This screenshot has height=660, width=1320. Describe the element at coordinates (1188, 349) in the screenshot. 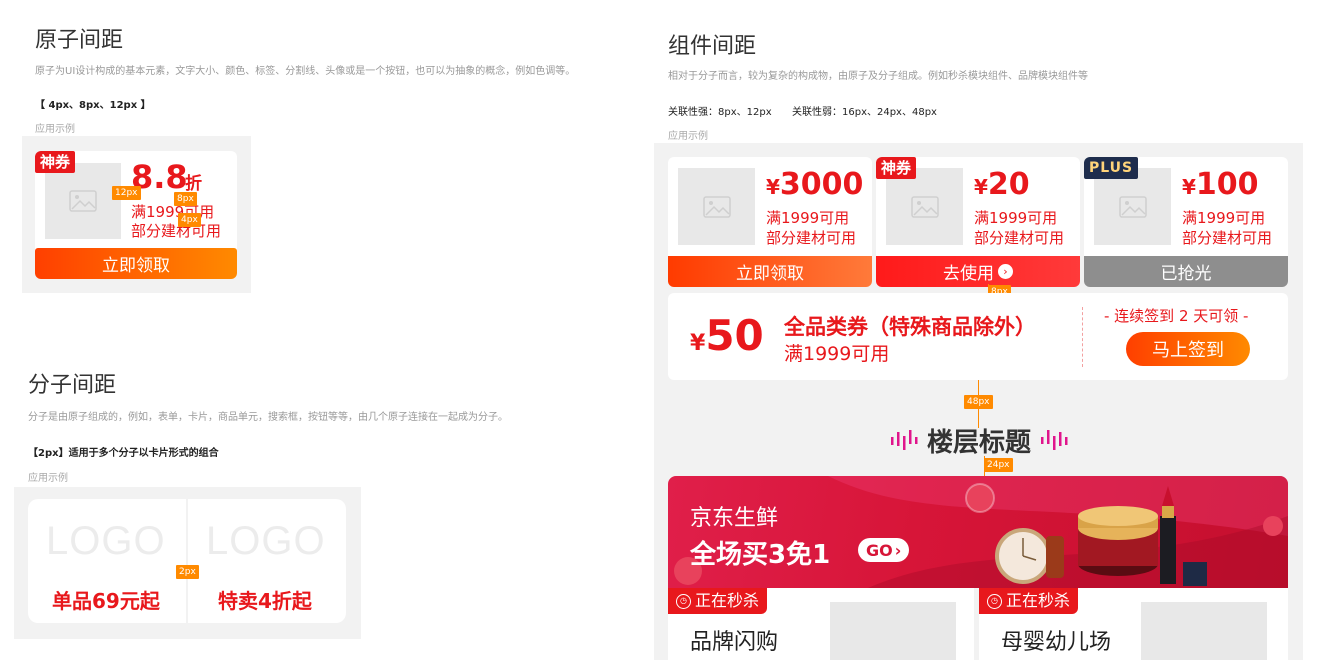

I see `signin-button: 马上签到` at that location.